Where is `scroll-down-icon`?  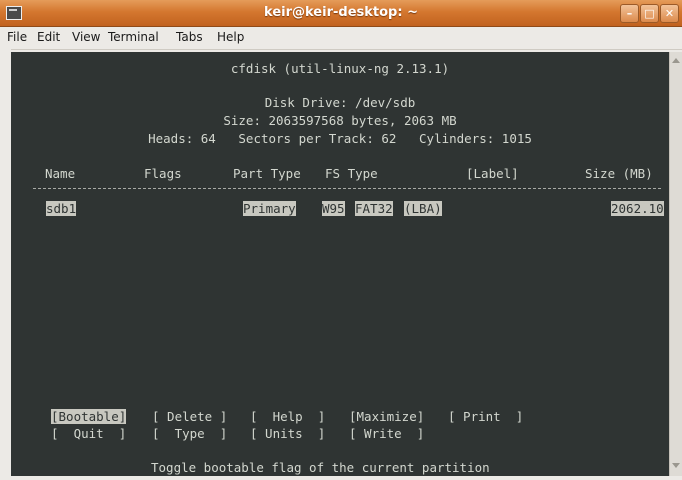 scroll-down-icon is located at coordinates (676, 465).